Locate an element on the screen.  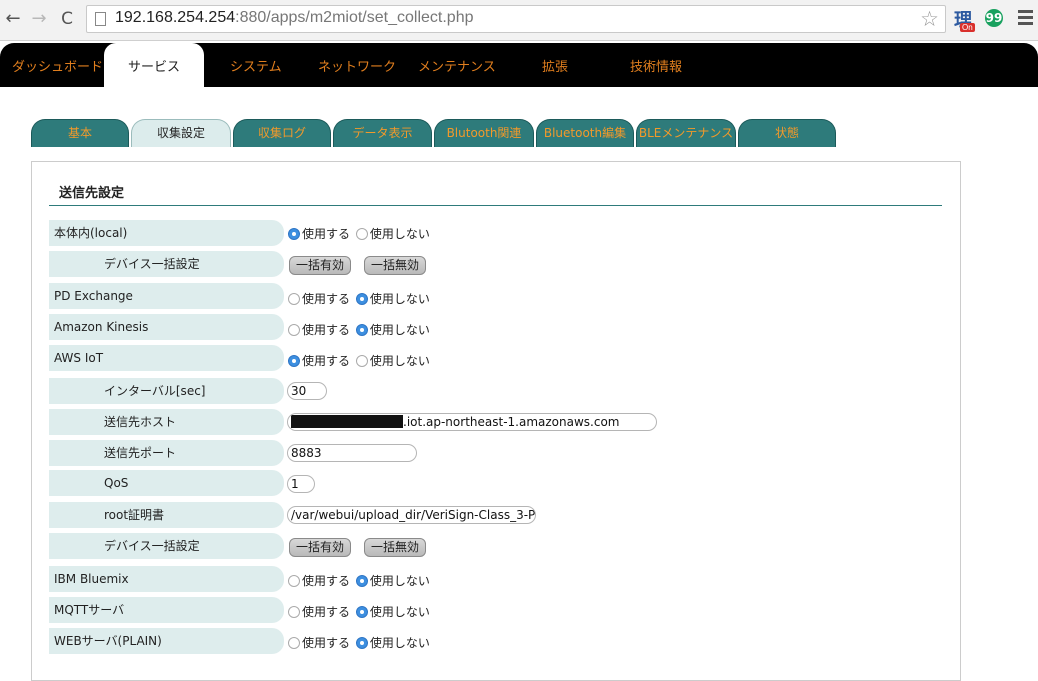
row-label-qos: QoS is located at coordinates (166, 483).